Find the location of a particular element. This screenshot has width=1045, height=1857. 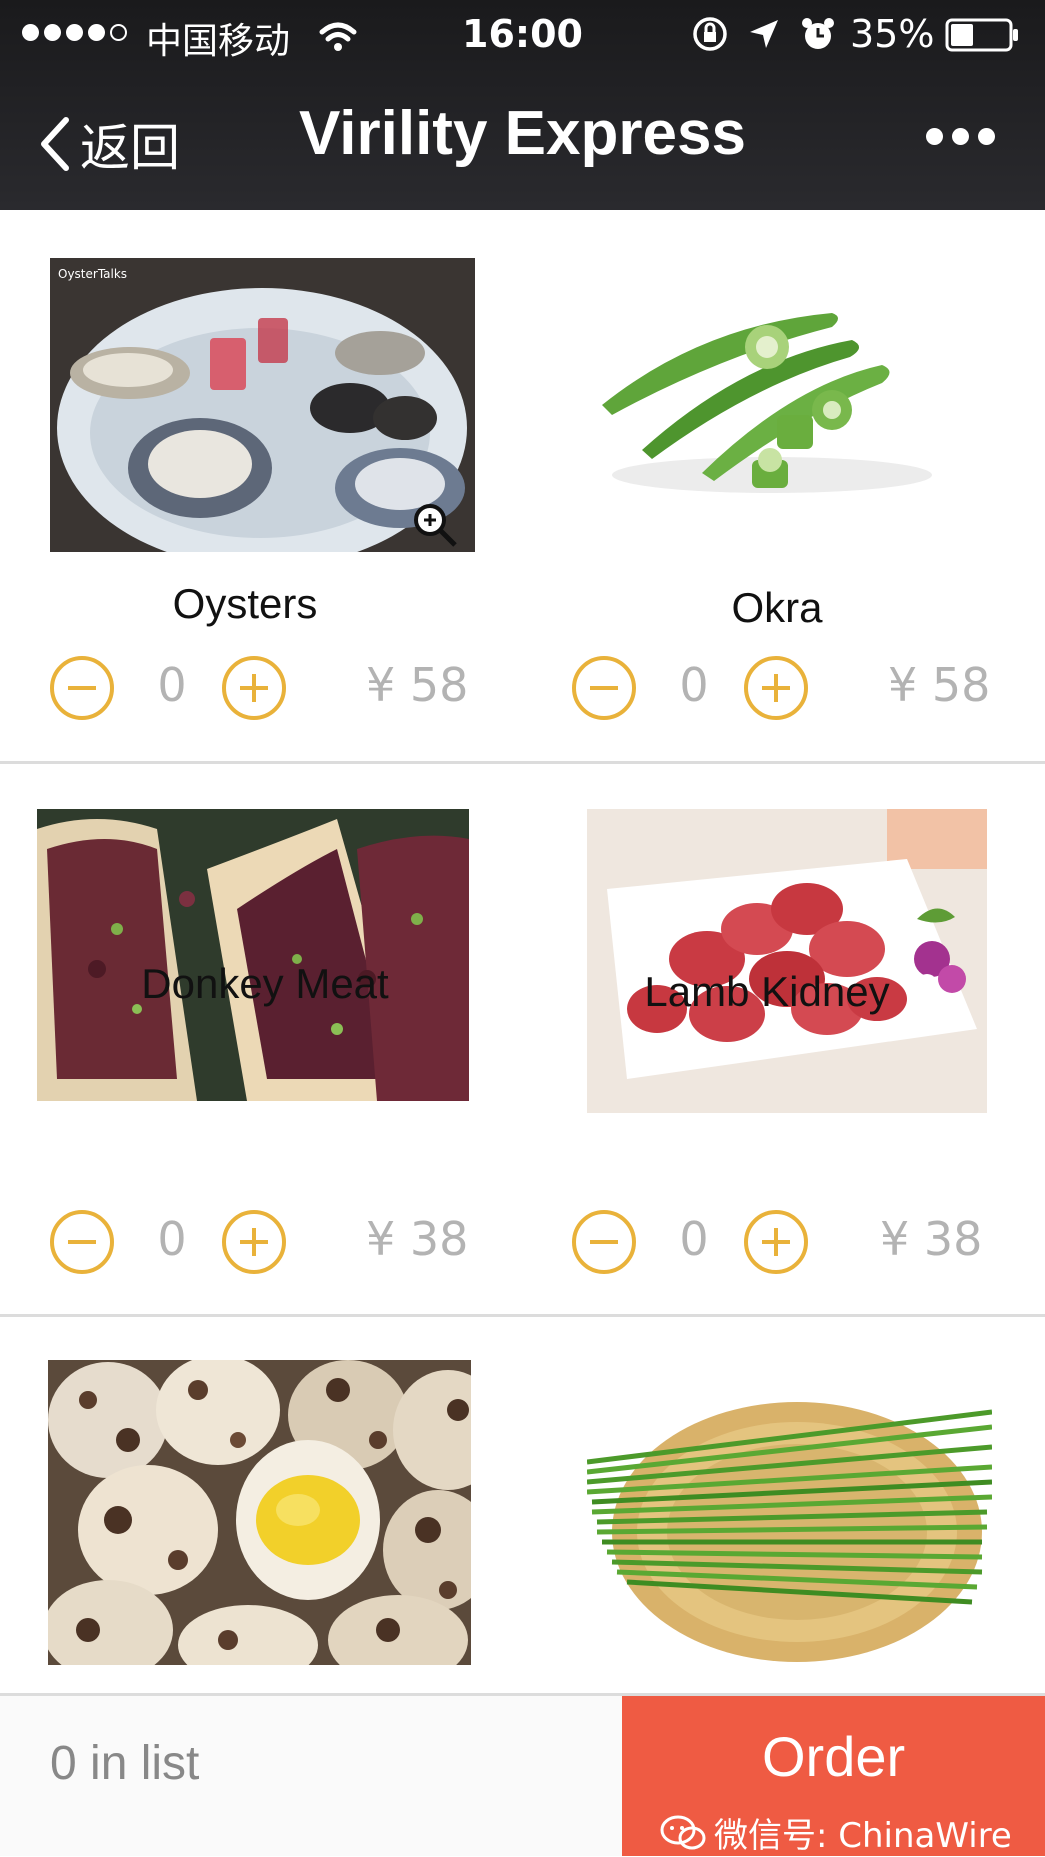

product-name: Okra is located at coordinates (777, 607).